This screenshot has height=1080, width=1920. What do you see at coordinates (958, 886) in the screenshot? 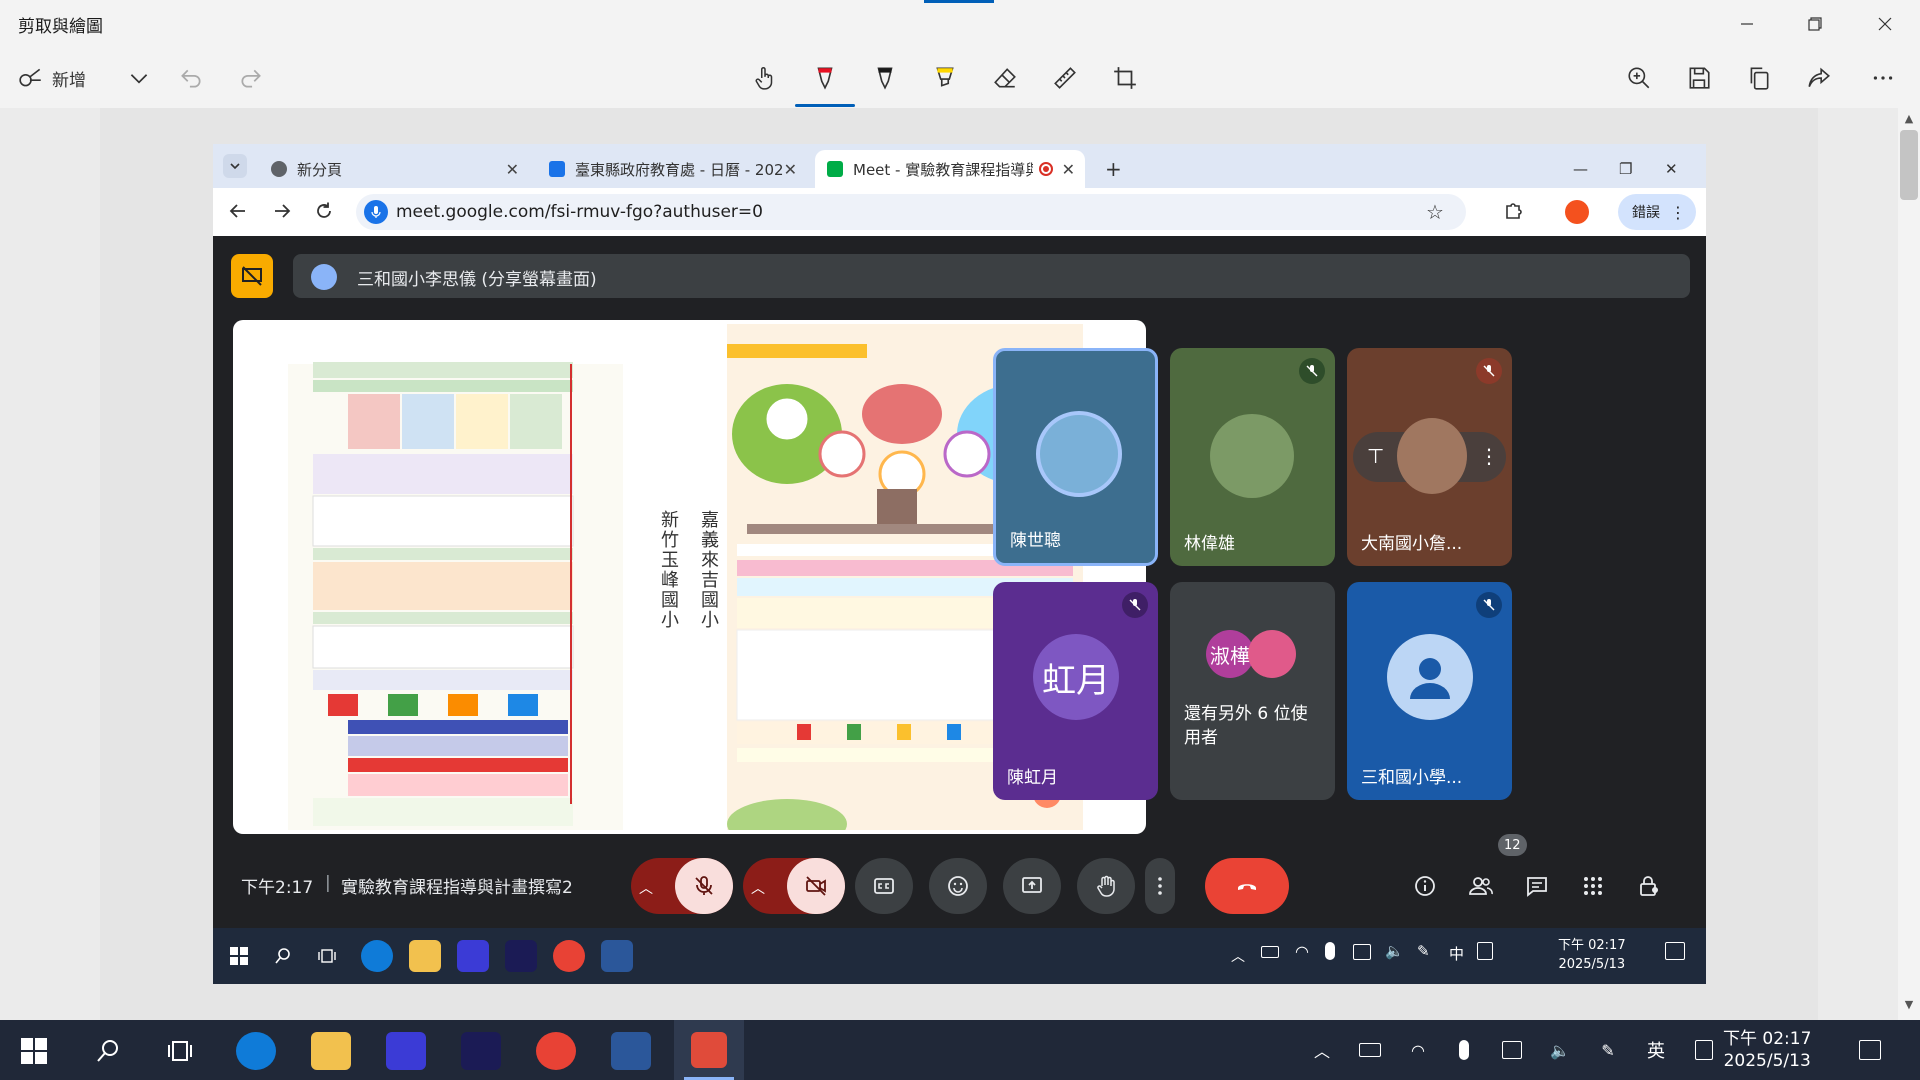
I see `reactions-button` at bounding box center [958, 886].